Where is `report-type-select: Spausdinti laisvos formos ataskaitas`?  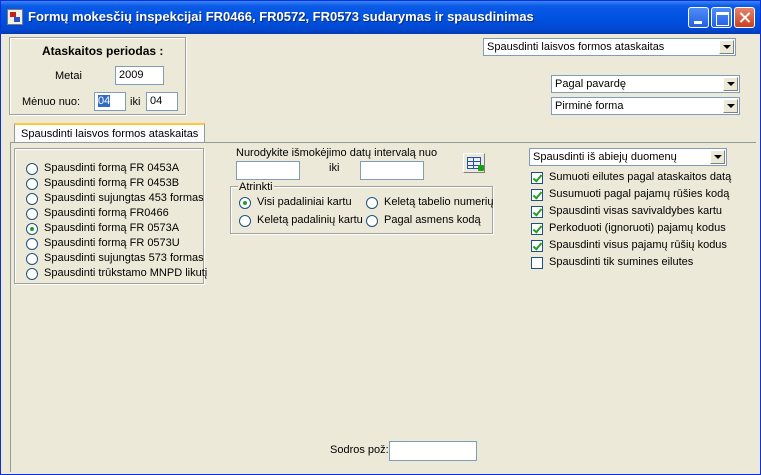
report-type-select: Spausdinti laisvos formos ataskaitas is located at coordinates (609, 47).